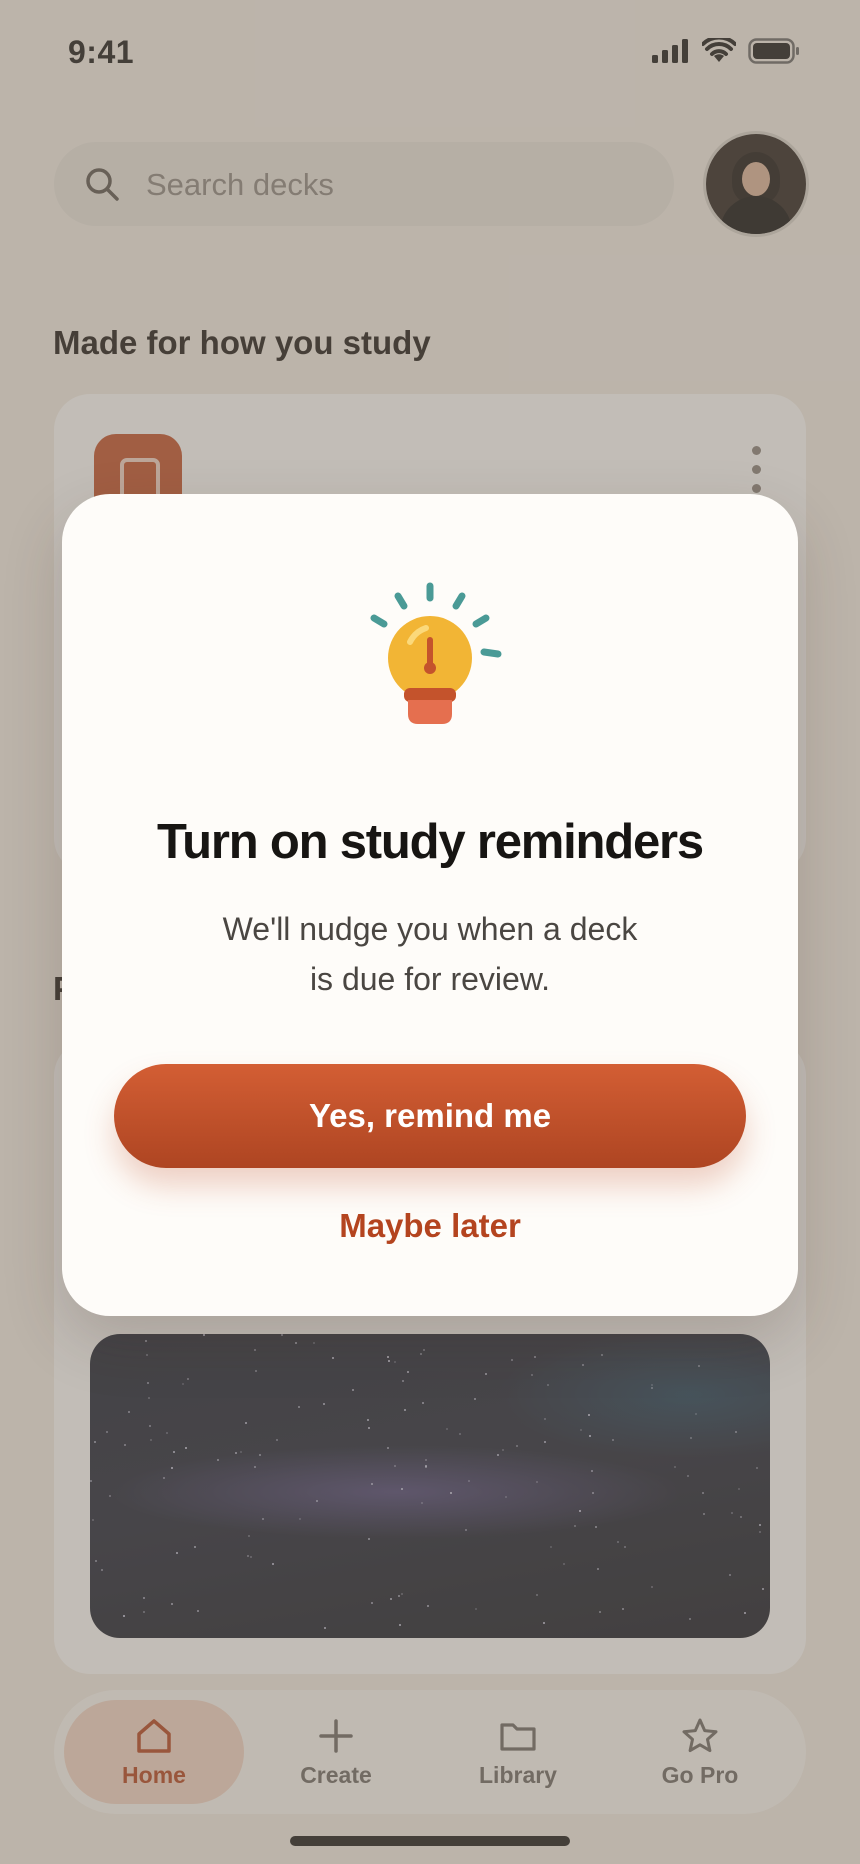 The height and width of the screenshot is (1864, 860). I want to click on dismiss-button: Maybe later, so click(430, 1226).